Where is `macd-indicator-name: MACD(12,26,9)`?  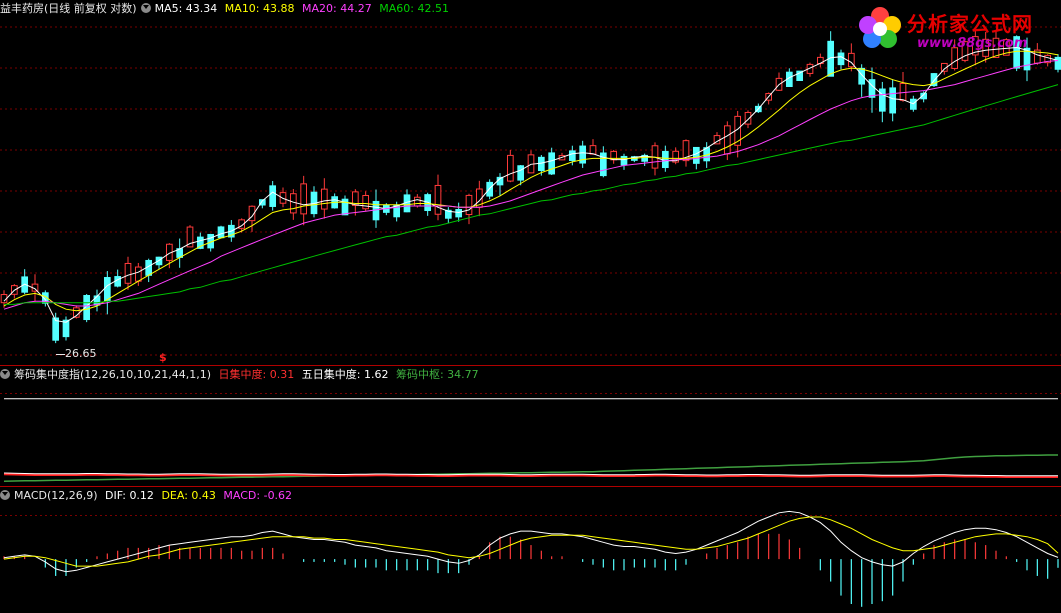
macd-indicator-name: MACD(12,26,9) is located at coordinates (56, 495).